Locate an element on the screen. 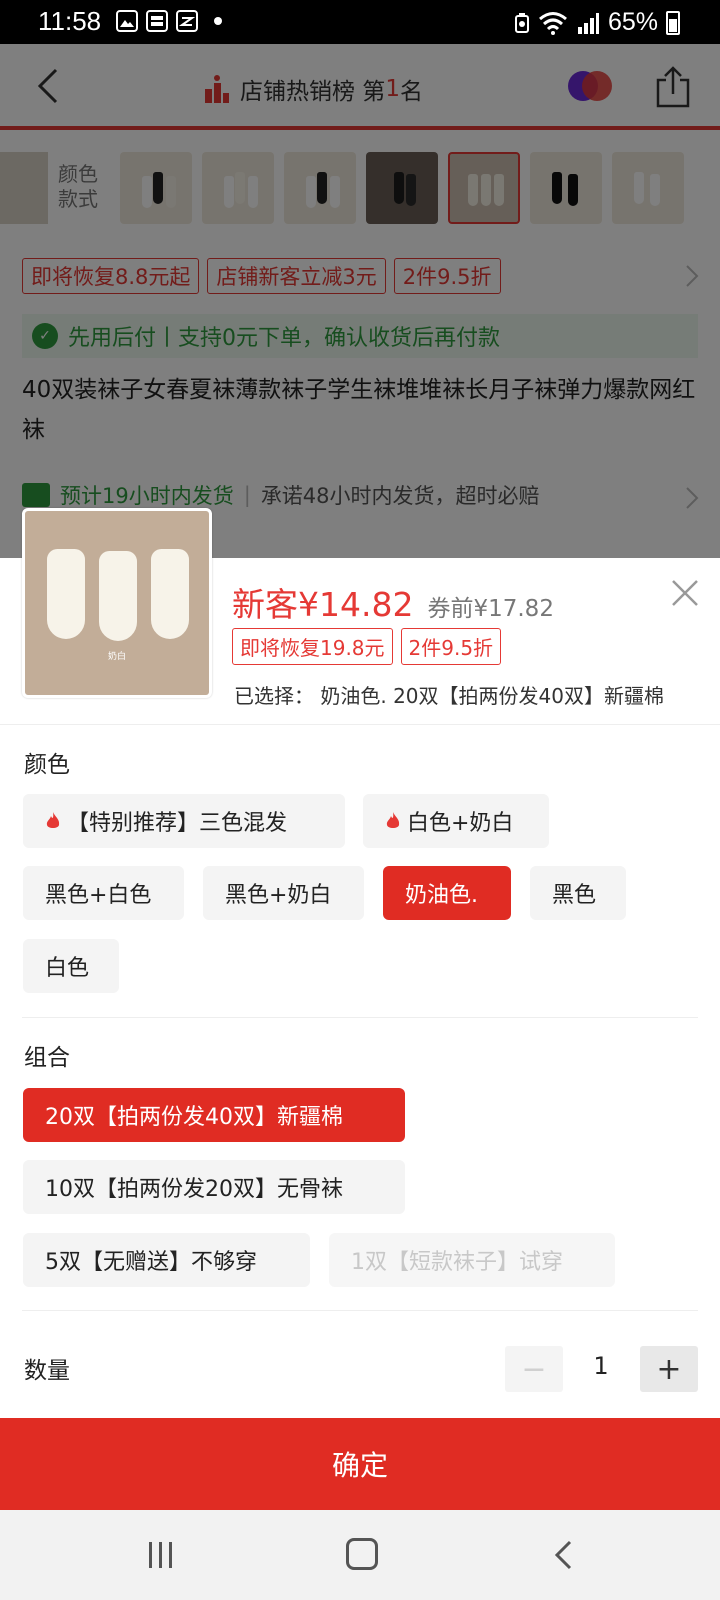  color-option-label: 黑色+奶白 is located at coordinates (278, 895).